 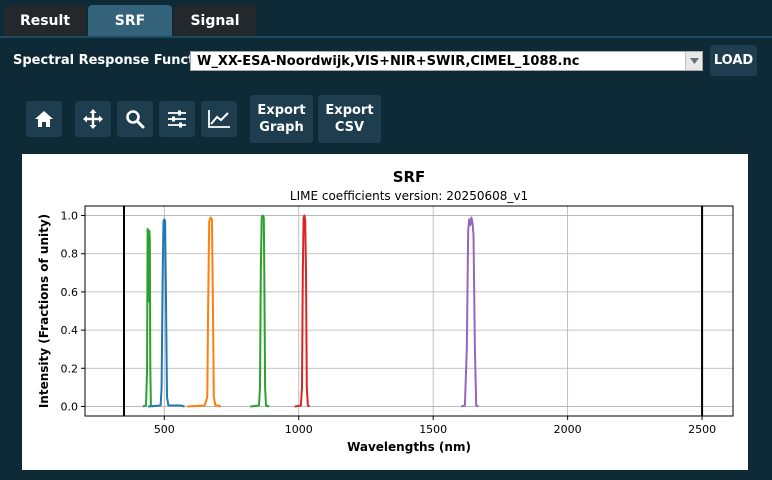 I want to click on home-button, so click(x=44, y=119).